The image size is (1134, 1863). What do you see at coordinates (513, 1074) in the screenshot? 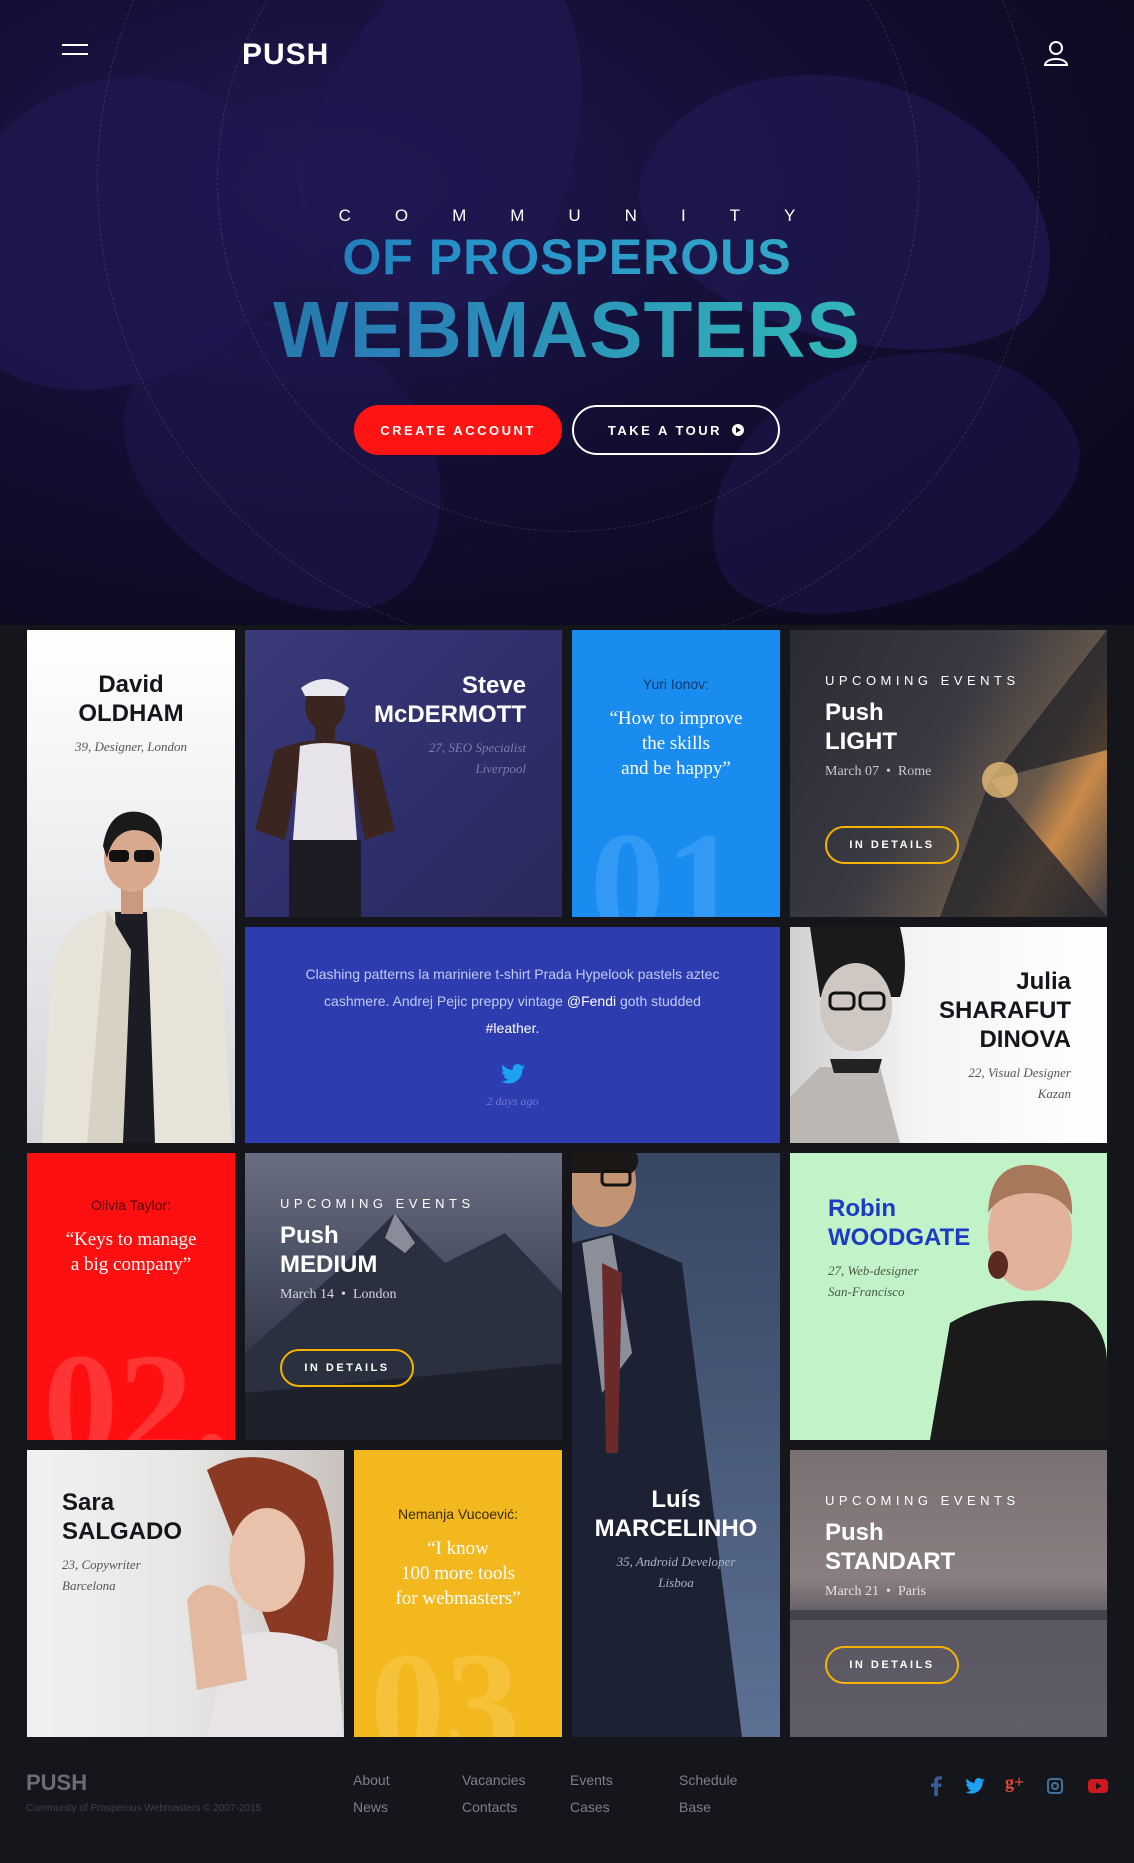
I see `twitter-icon` at bounding box center [513, 1074].